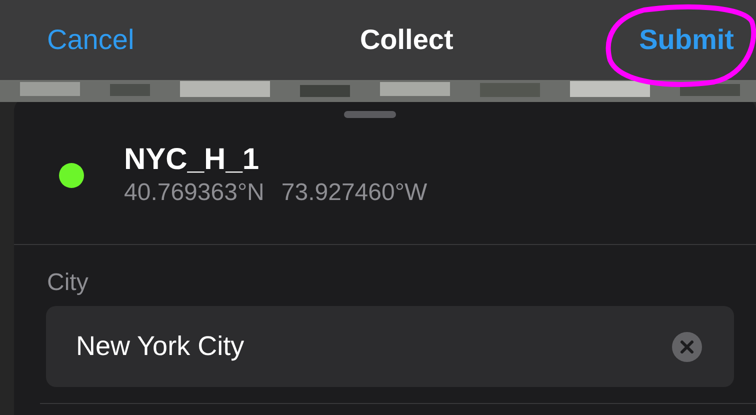  I want to click on cancel-button: Cancel, so click(90, 40).